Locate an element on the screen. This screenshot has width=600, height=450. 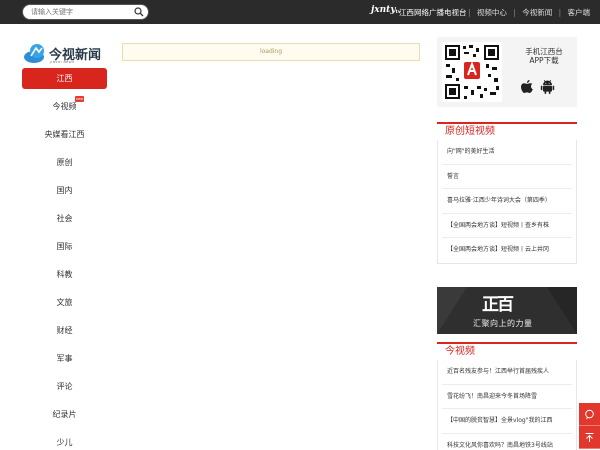
search-input is located at coordinates (81, 12).